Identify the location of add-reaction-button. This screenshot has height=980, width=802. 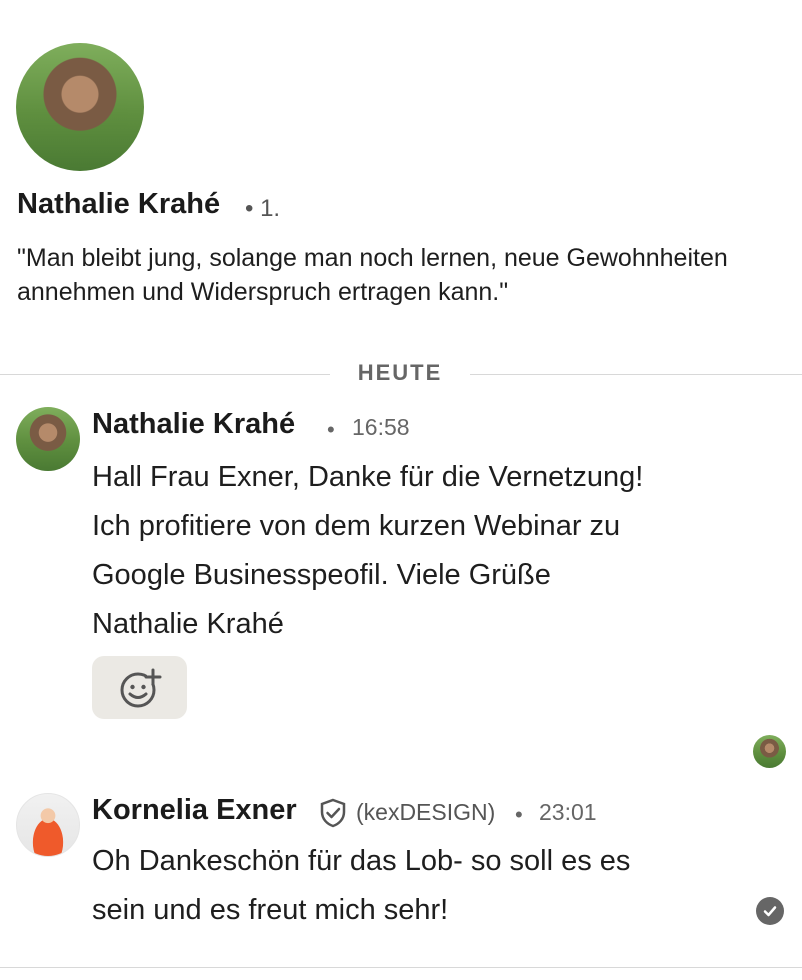
(139, 687).